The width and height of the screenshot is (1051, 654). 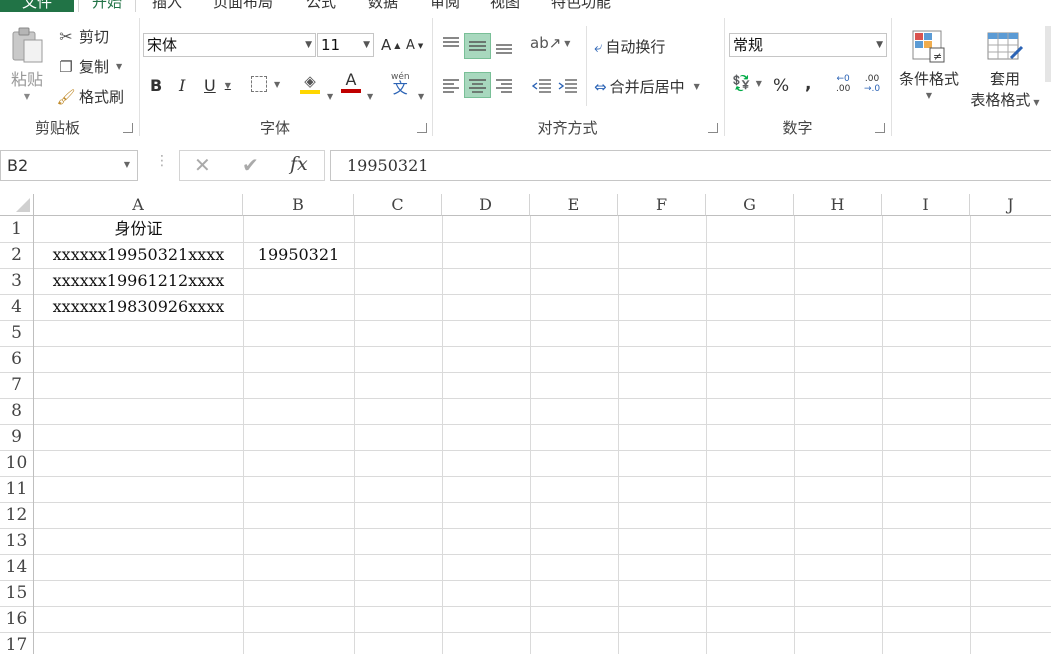 I want to click on align-top-button, so click(x=451, y=45).